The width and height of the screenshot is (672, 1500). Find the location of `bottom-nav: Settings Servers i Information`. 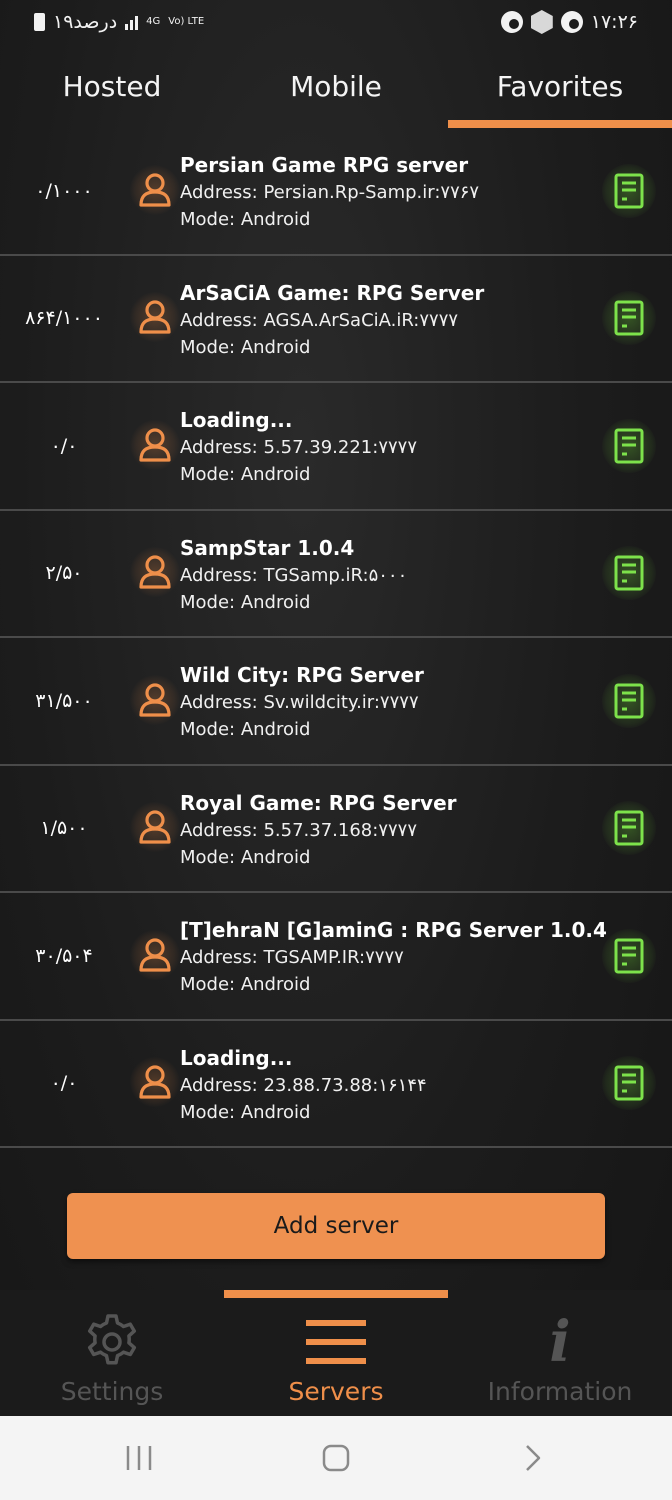

bottom-nav: Settings Servers i Information is located at coordinates (336, 1353).